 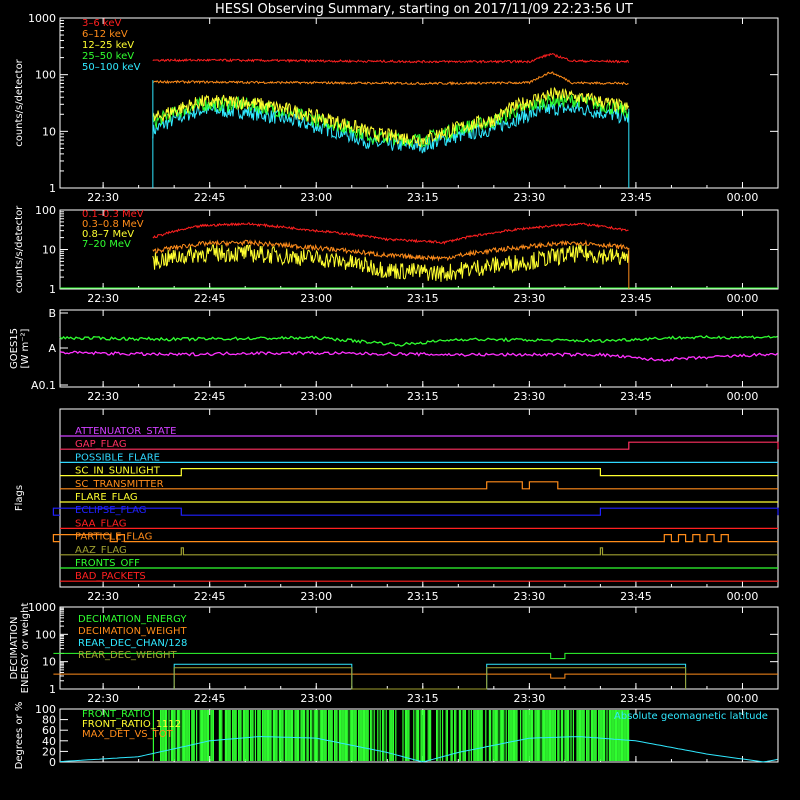 What do you see at coordinates (42, 607) in the screenshot?
I see `decimation-ytick-label: 1000` at bounding box center [42, 607].